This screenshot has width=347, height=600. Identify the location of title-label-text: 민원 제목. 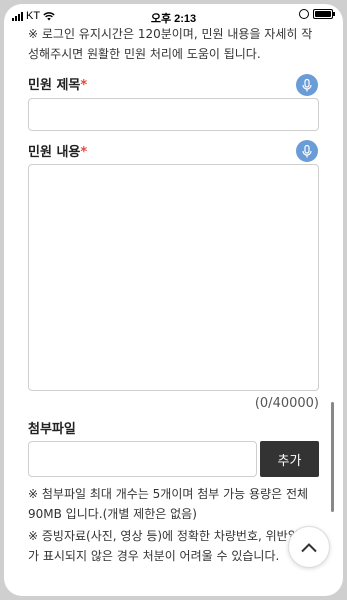
(54, 85).